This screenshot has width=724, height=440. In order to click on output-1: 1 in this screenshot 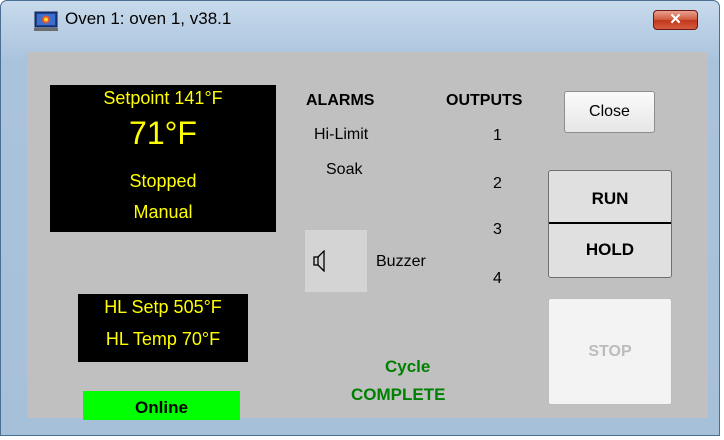, I will do `click(497, 135)`.